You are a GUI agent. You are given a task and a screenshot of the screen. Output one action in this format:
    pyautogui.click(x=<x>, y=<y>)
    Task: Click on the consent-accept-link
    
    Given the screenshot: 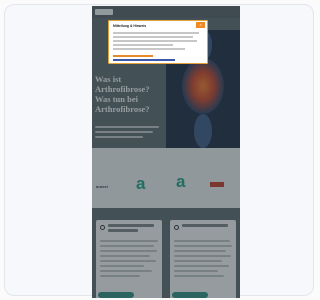 What is the action you would take?
    pyautogui.click(x=133, y=56)
    